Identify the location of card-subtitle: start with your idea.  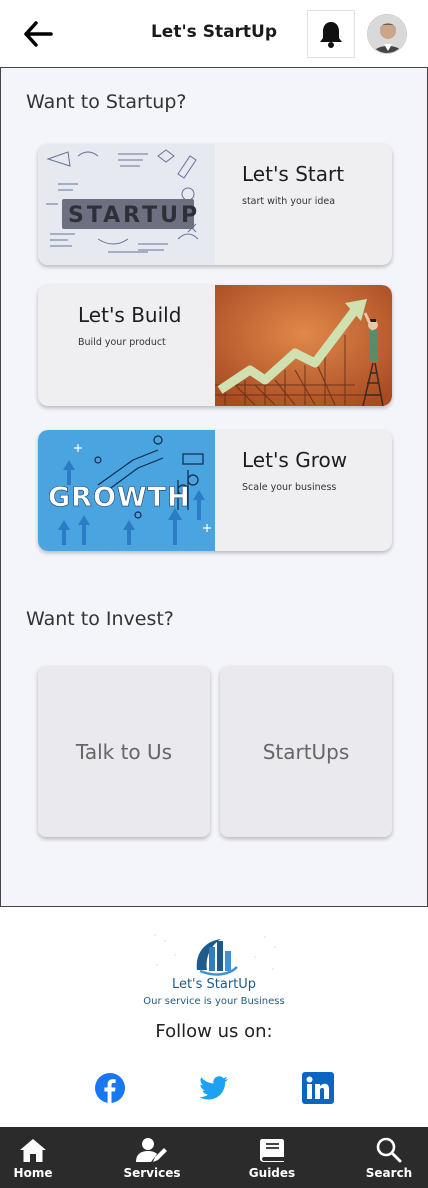
(289, 201).